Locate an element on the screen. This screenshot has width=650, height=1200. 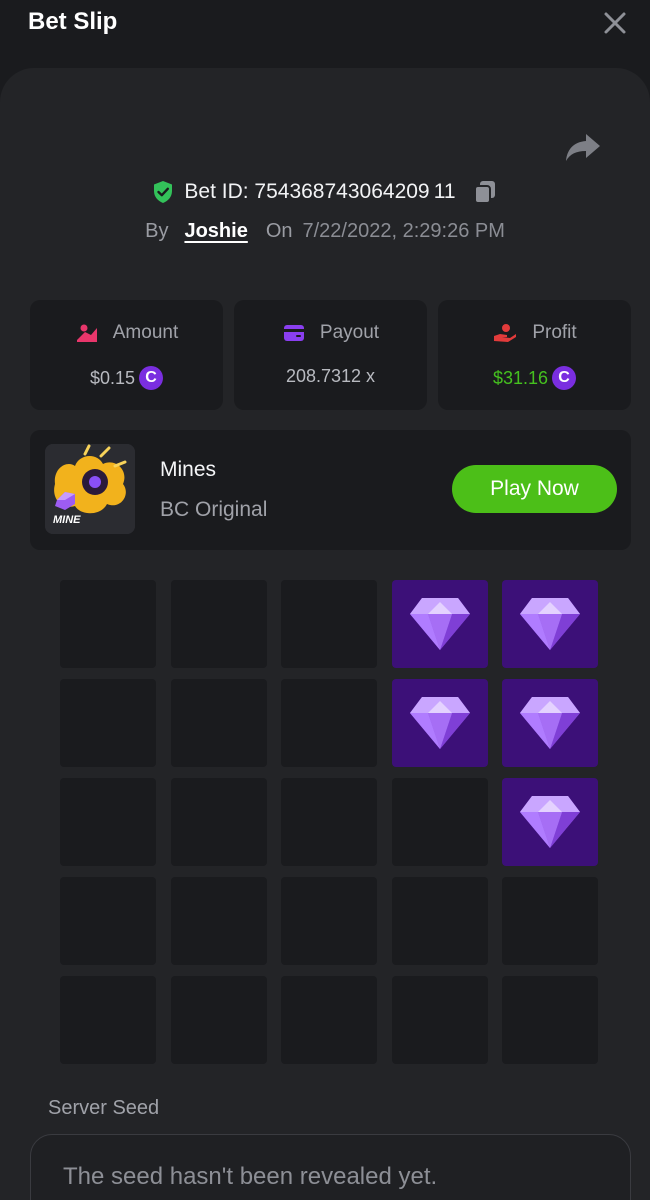
share-button is located at coordinates (583, 147).